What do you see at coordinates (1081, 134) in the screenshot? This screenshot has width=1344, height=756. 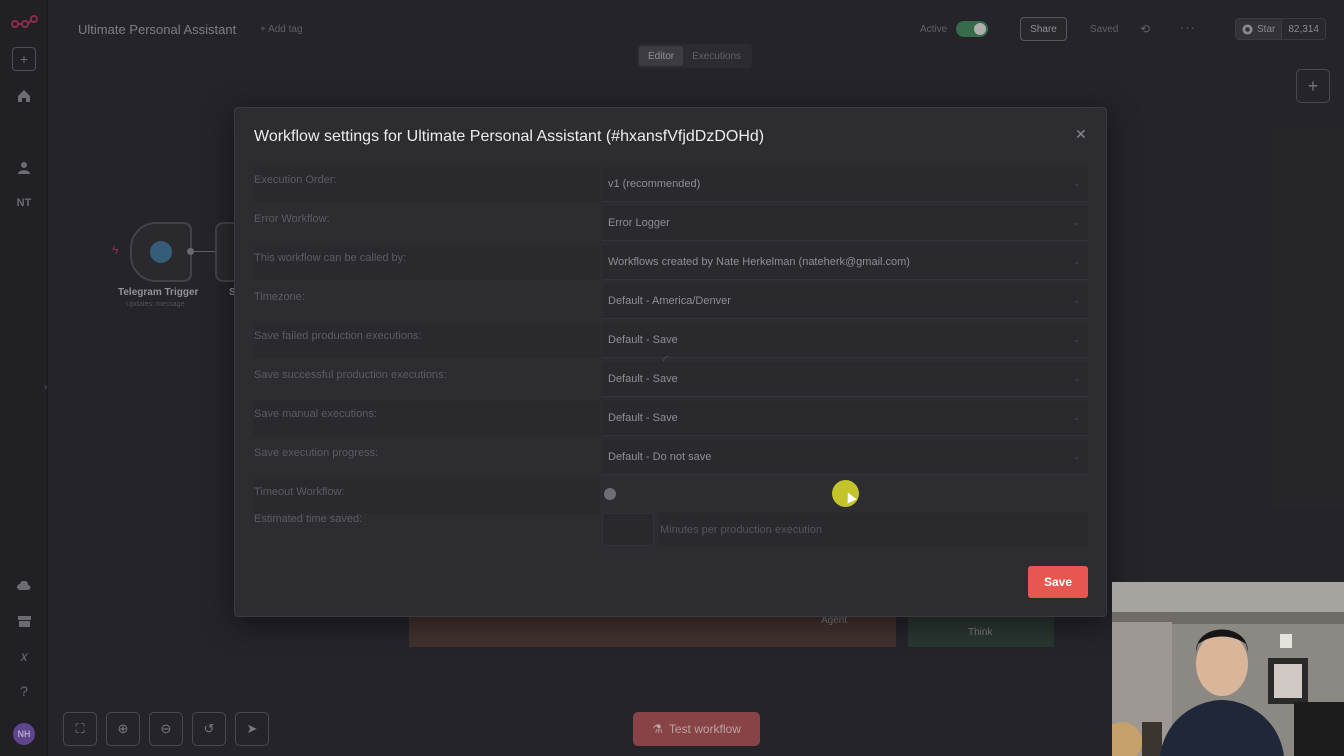 I see `close-icon: ✕` at bounding box center [1081, 134].